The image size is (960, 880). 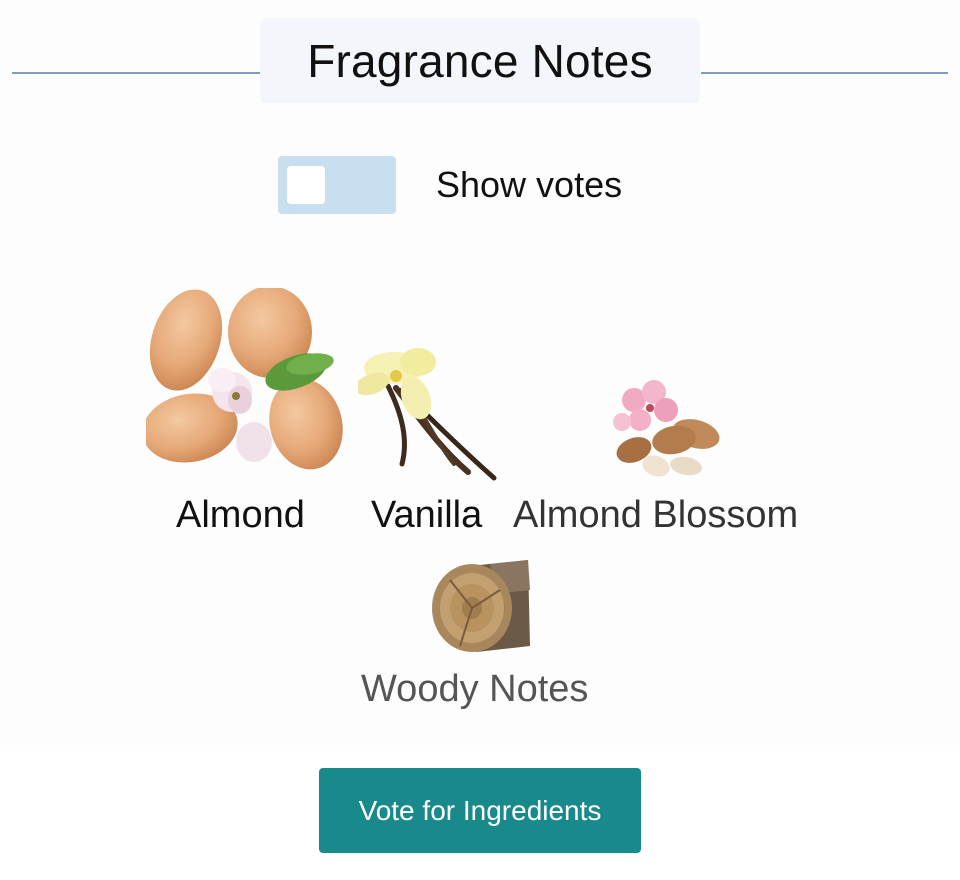 I want to click on title-rule-right, so click(x=824, y=73).